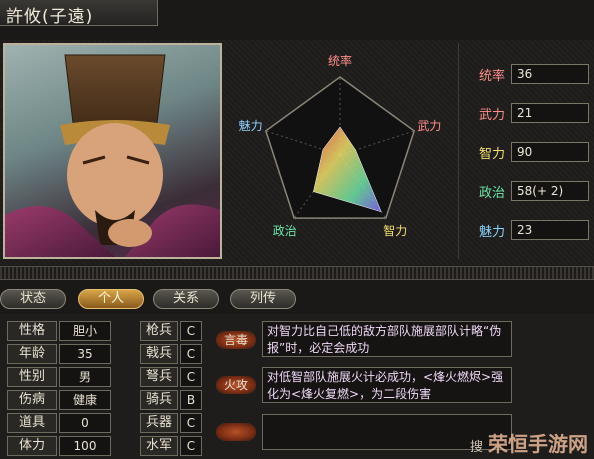 The width and height of the screenshot is (594, 459). Describe the element at coordinates (32, 354) in the screenshot. I see `info-label: 年龄` at that location.